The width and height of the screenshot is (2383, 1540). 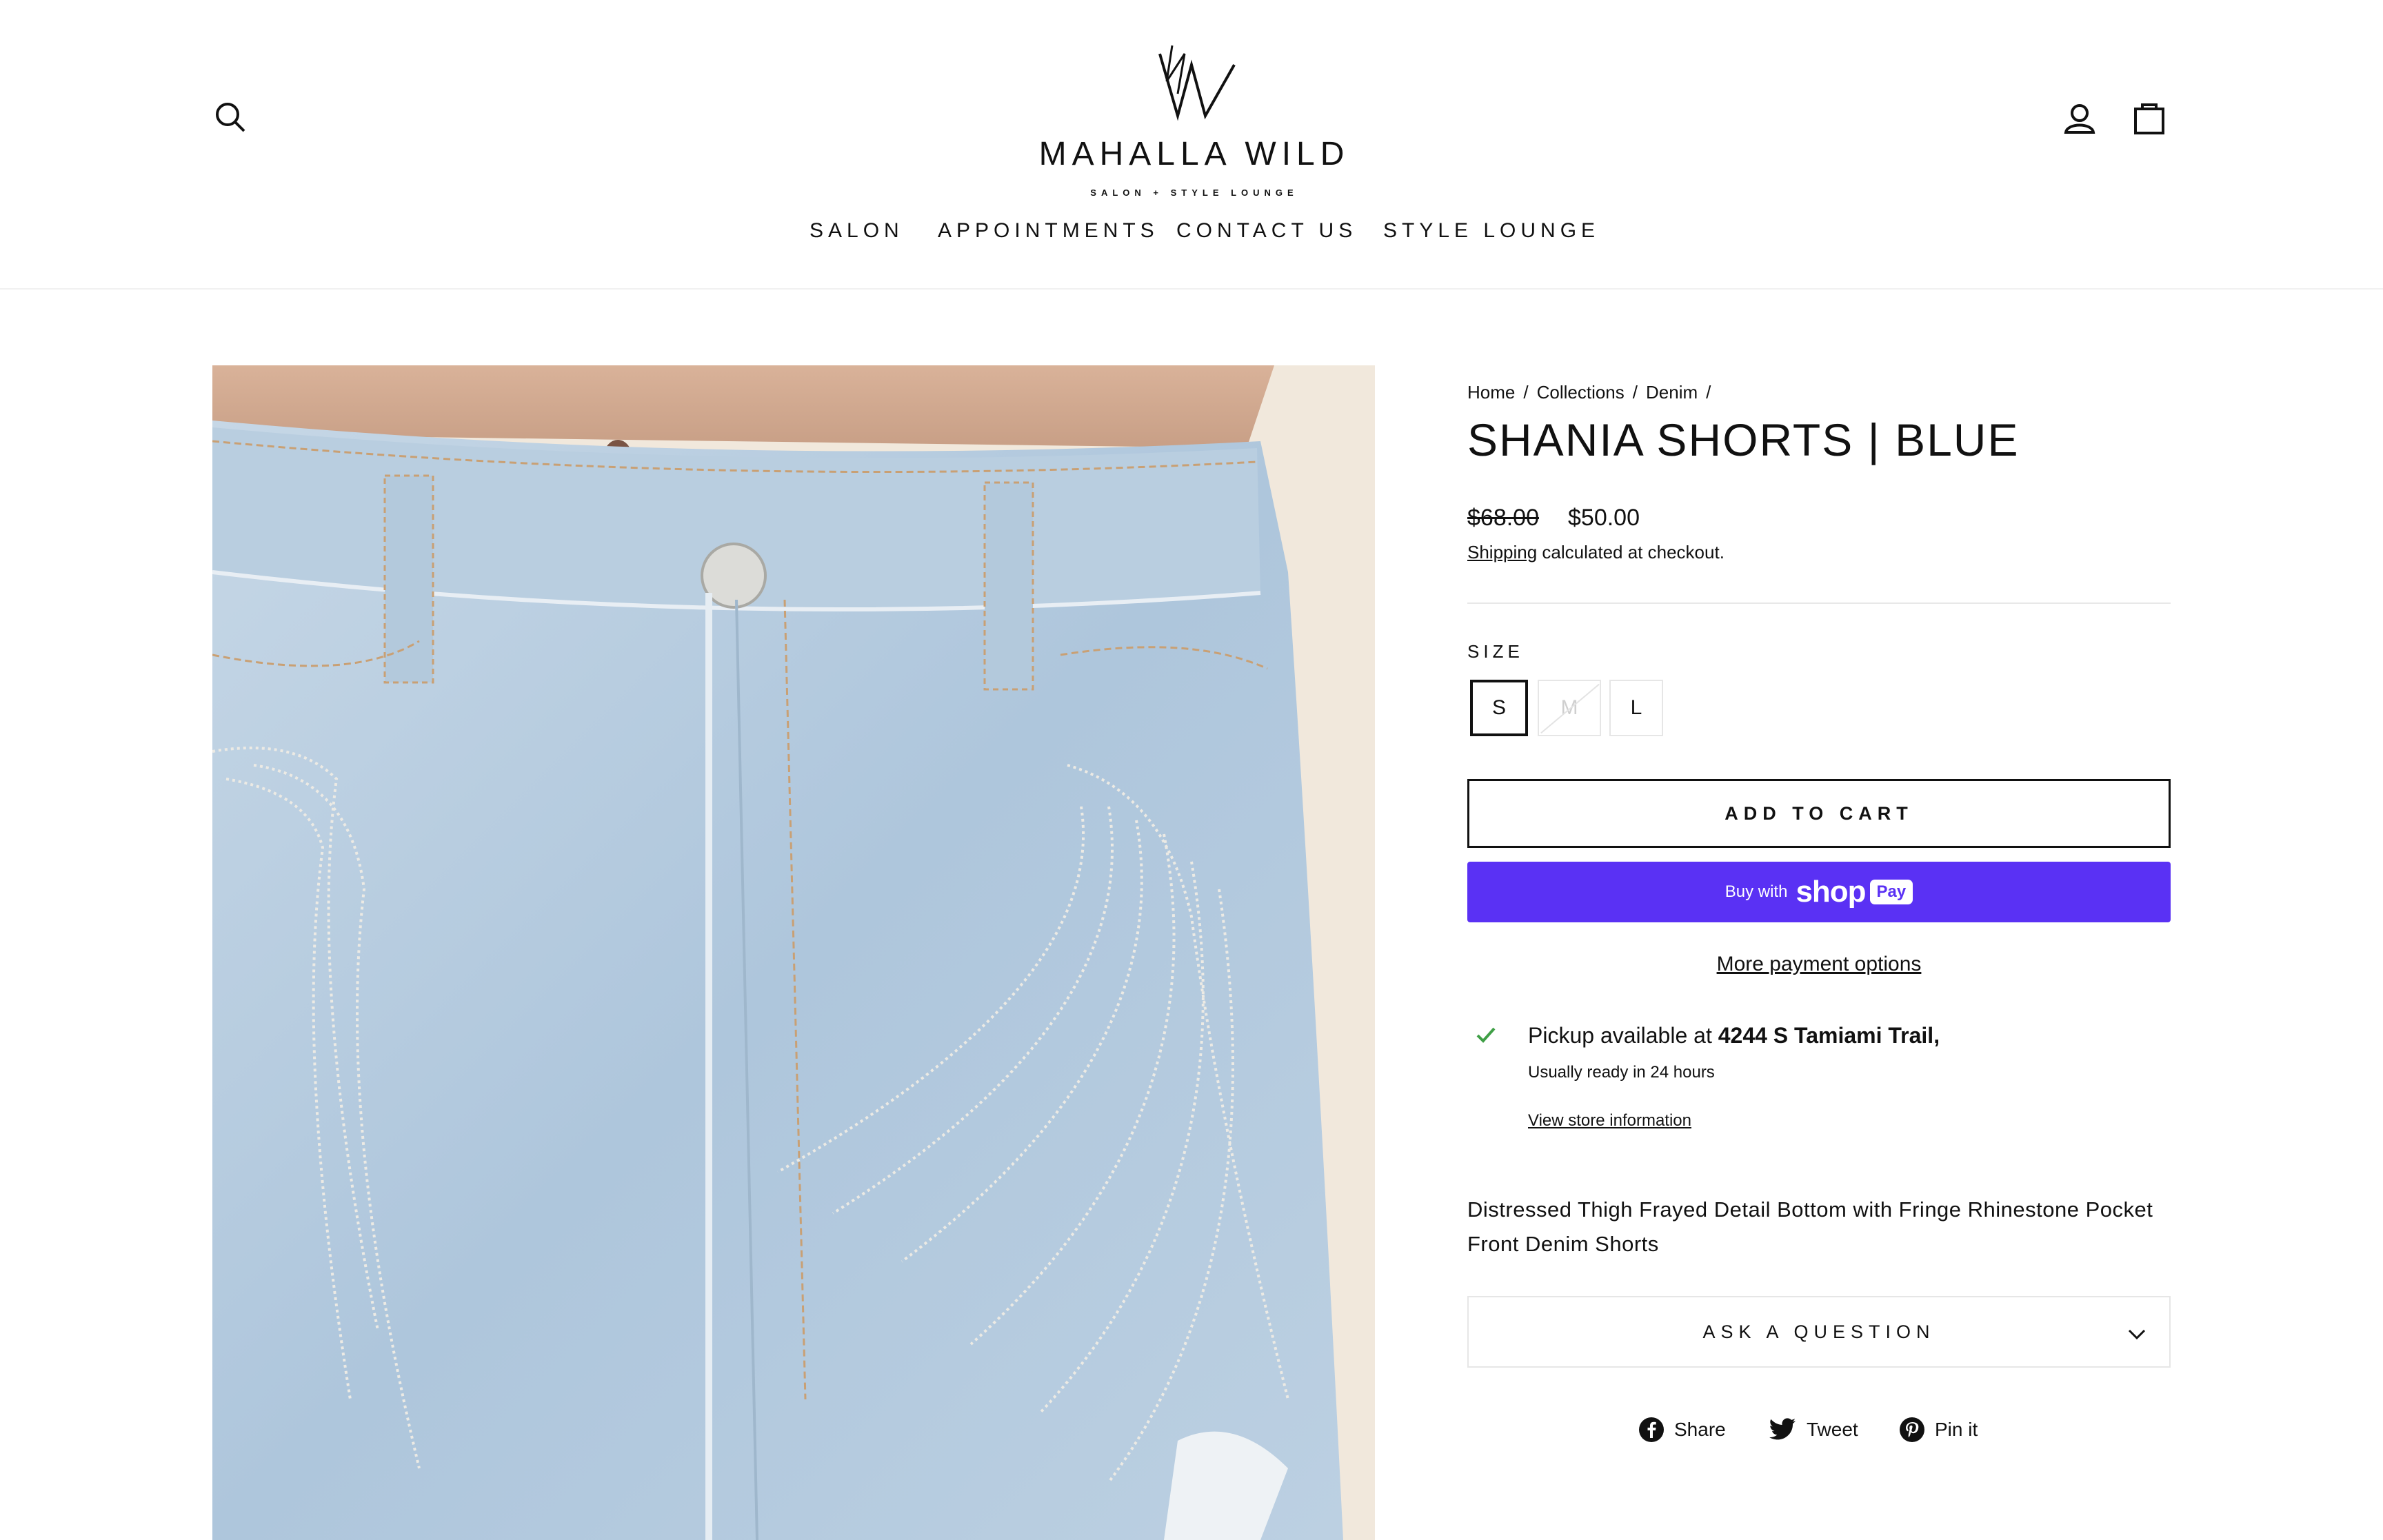 What do you see at coordinates (1819, 814) in the screenshot?
I see `add-to-cart-button: ADD TO CART` at bounding box center [1819, 814].